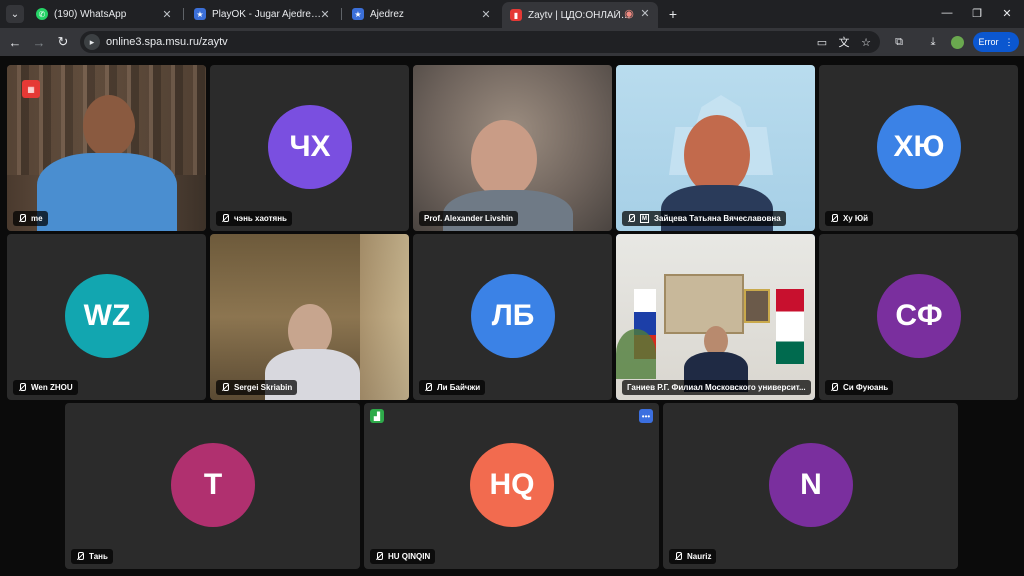  I want to click on reload-icon: ↻, so click(63, 41).